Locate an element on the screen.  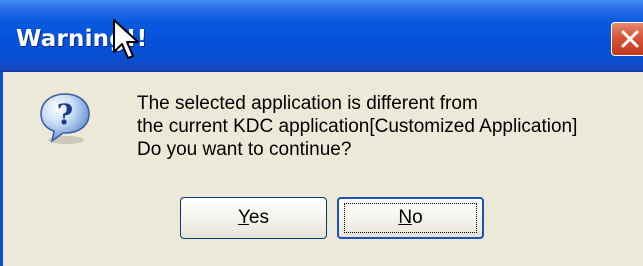
yes-button: Yes is located at coordinates (253, 218).